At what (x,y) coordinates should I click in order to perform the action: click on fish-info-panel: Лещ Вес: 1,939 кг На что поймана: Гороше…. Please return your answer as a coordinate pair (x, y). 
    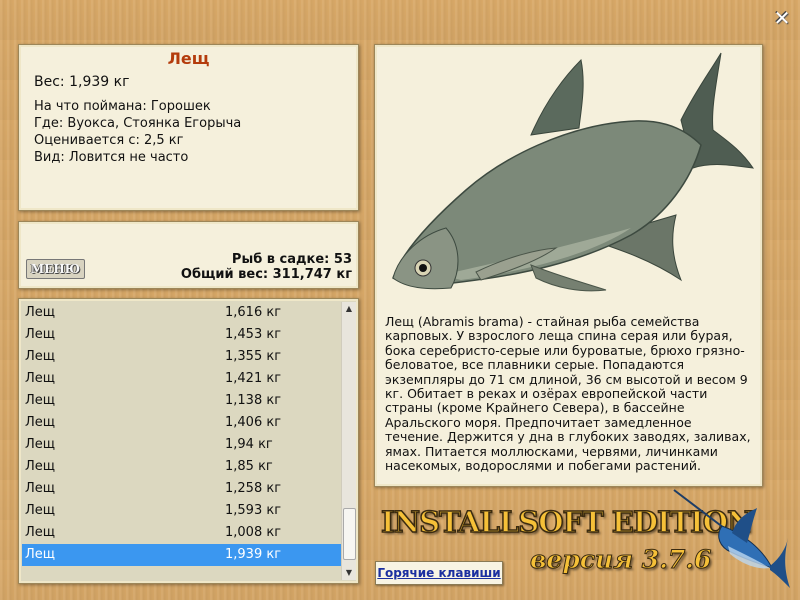
    Looking at the image, I should click on (188, 127).